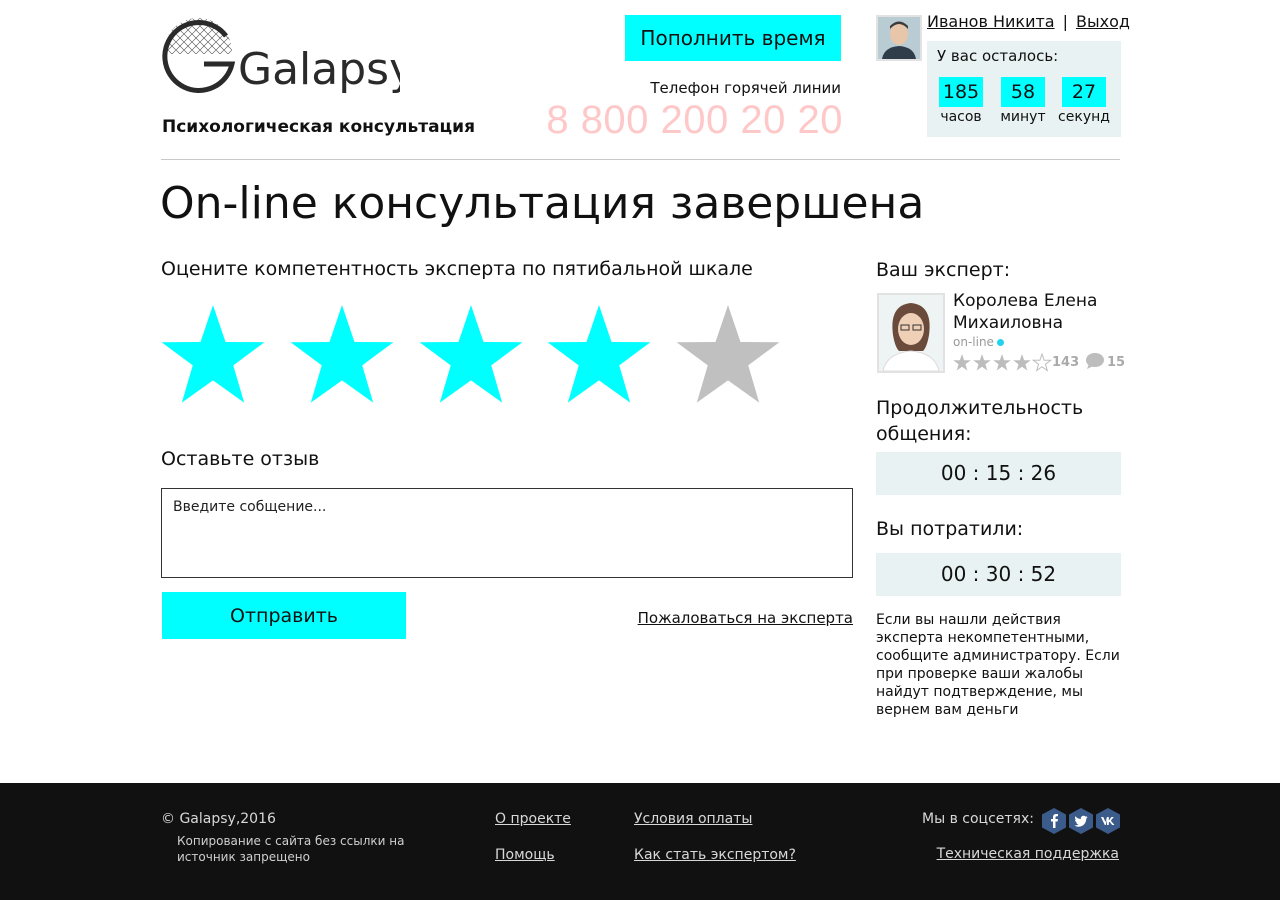  What do you see at coordinates (240, 459) in the screenshot?
I see `review-heading: Оставьте отзыв` at bounding box center [240, 459].